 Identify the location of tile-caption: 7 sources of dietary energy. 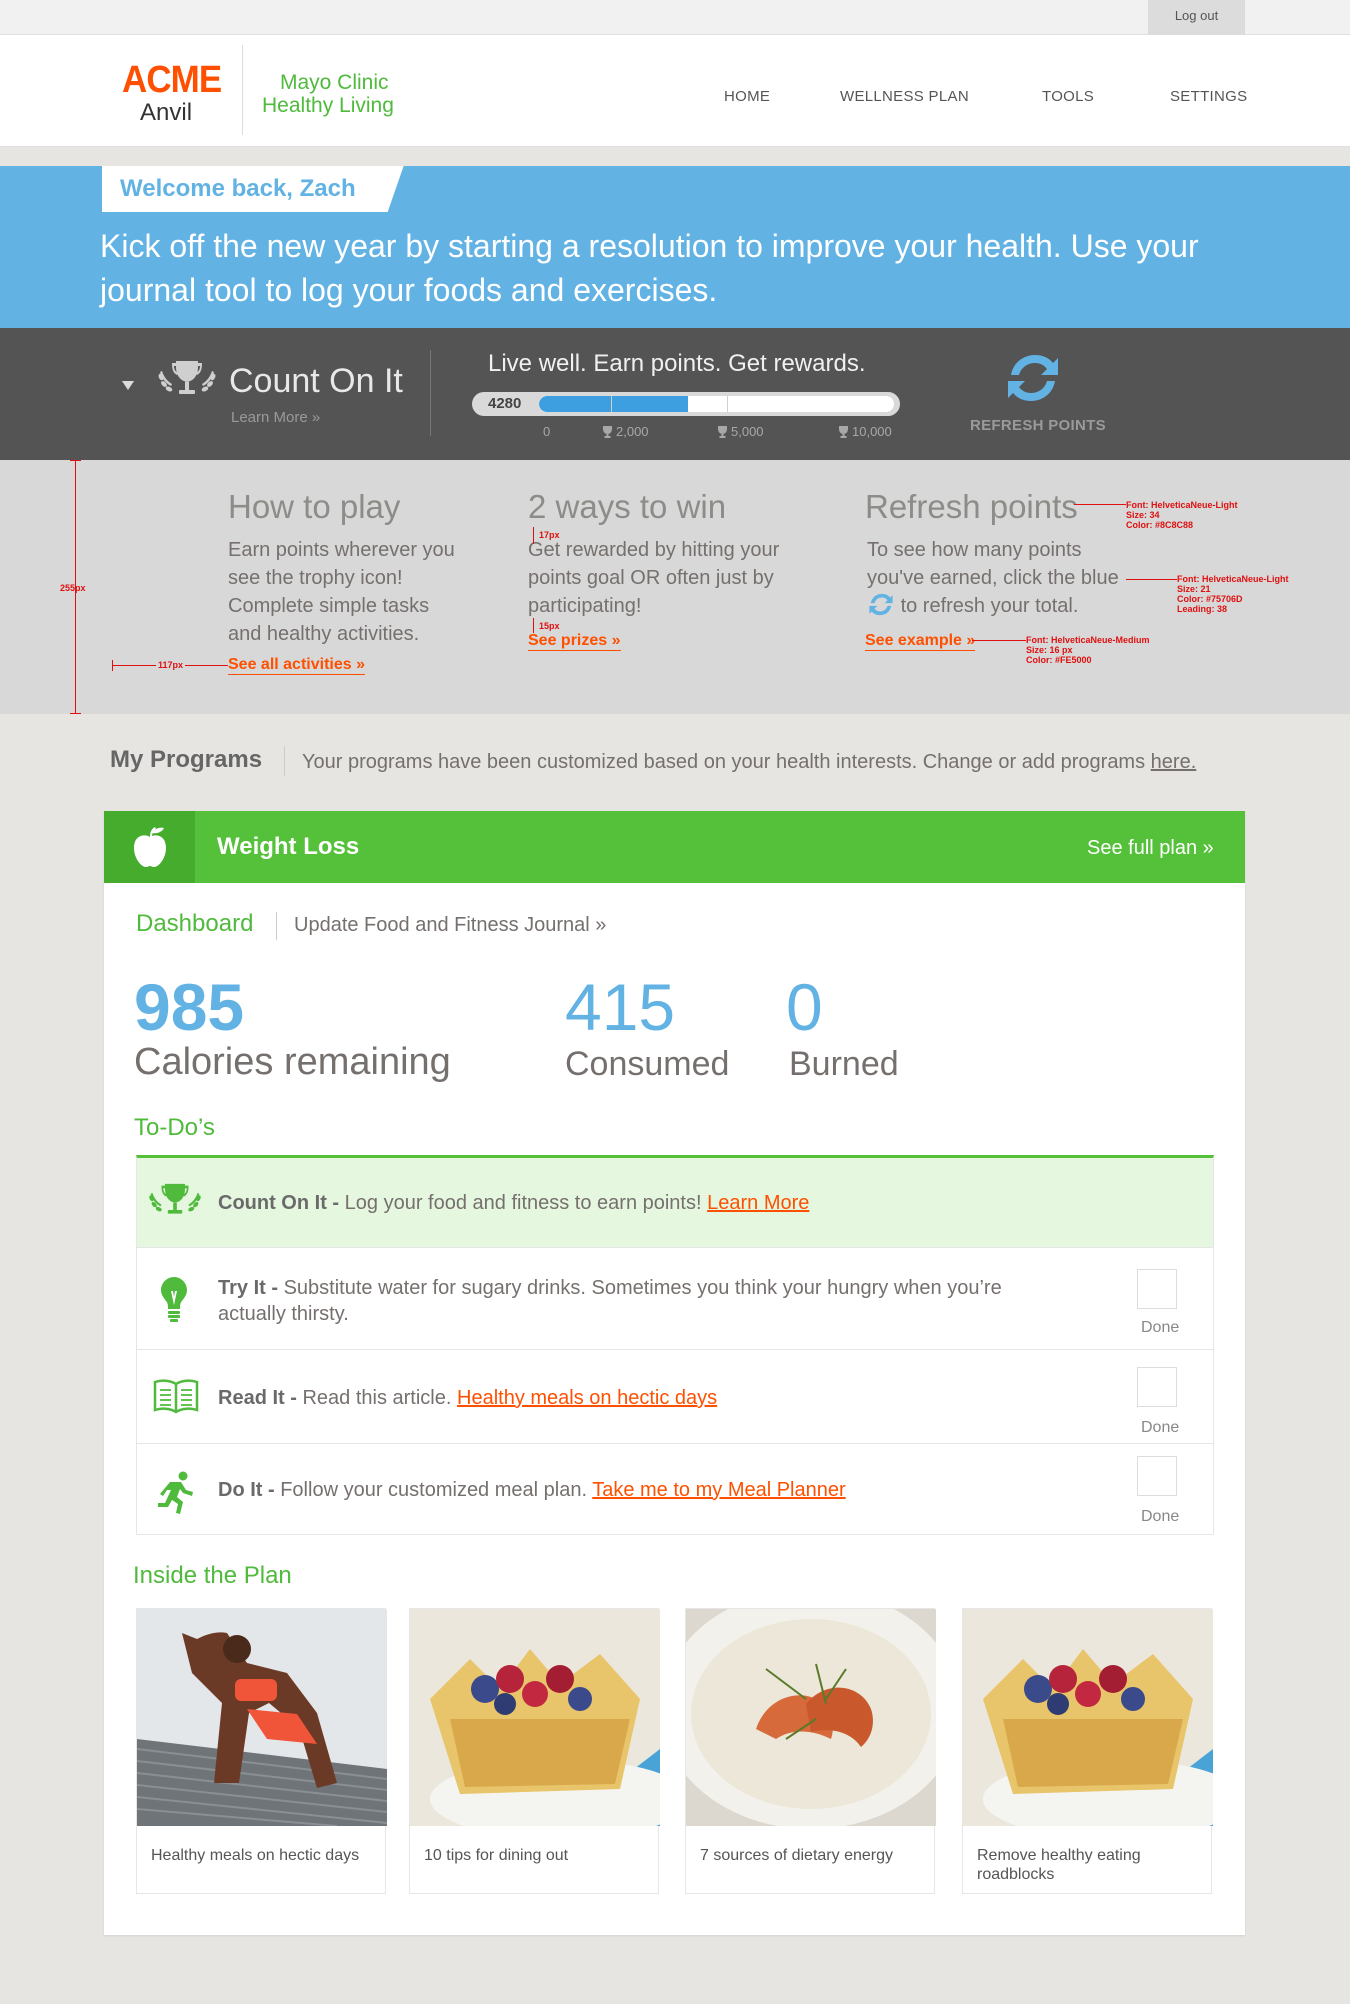
(796, 1855).